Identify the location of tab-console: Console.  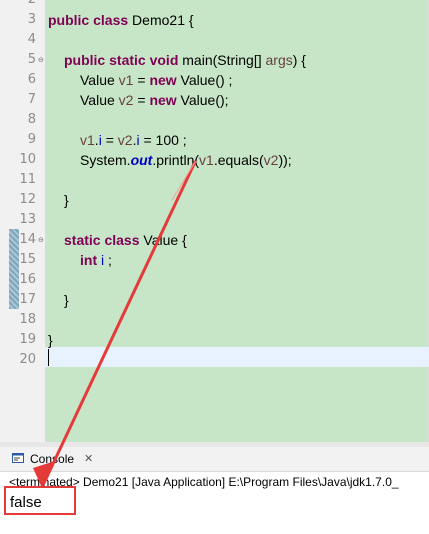
(52, 459).